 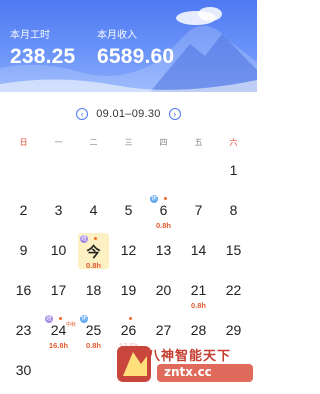 I want to click on calendar-day: 16, so click(x=23, y=290).